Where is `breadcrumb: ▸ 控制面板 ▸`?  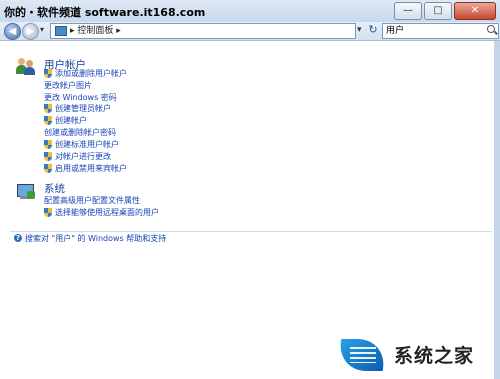 breadcrumb: ▸ 控制面板 ▸ is located at coordinates (95, 31).